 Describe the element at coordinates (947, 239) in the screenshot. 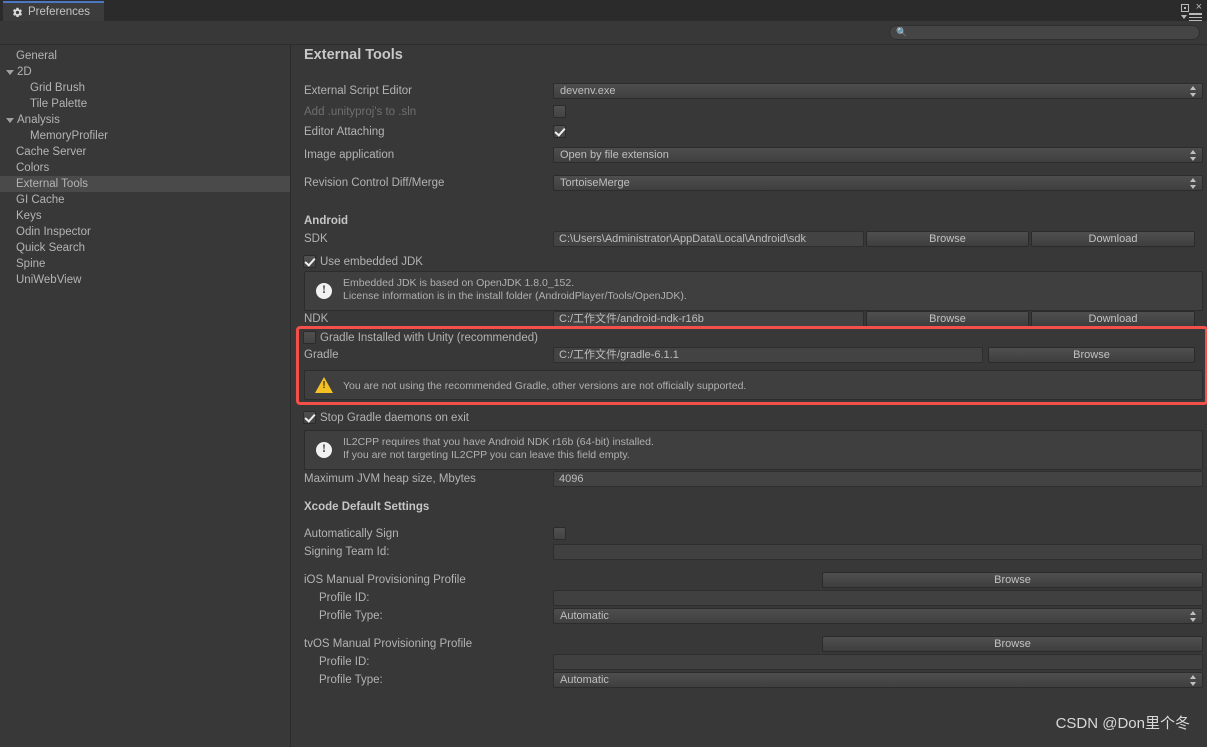

I see `android-sdk-browse-button: Browse` at that location.